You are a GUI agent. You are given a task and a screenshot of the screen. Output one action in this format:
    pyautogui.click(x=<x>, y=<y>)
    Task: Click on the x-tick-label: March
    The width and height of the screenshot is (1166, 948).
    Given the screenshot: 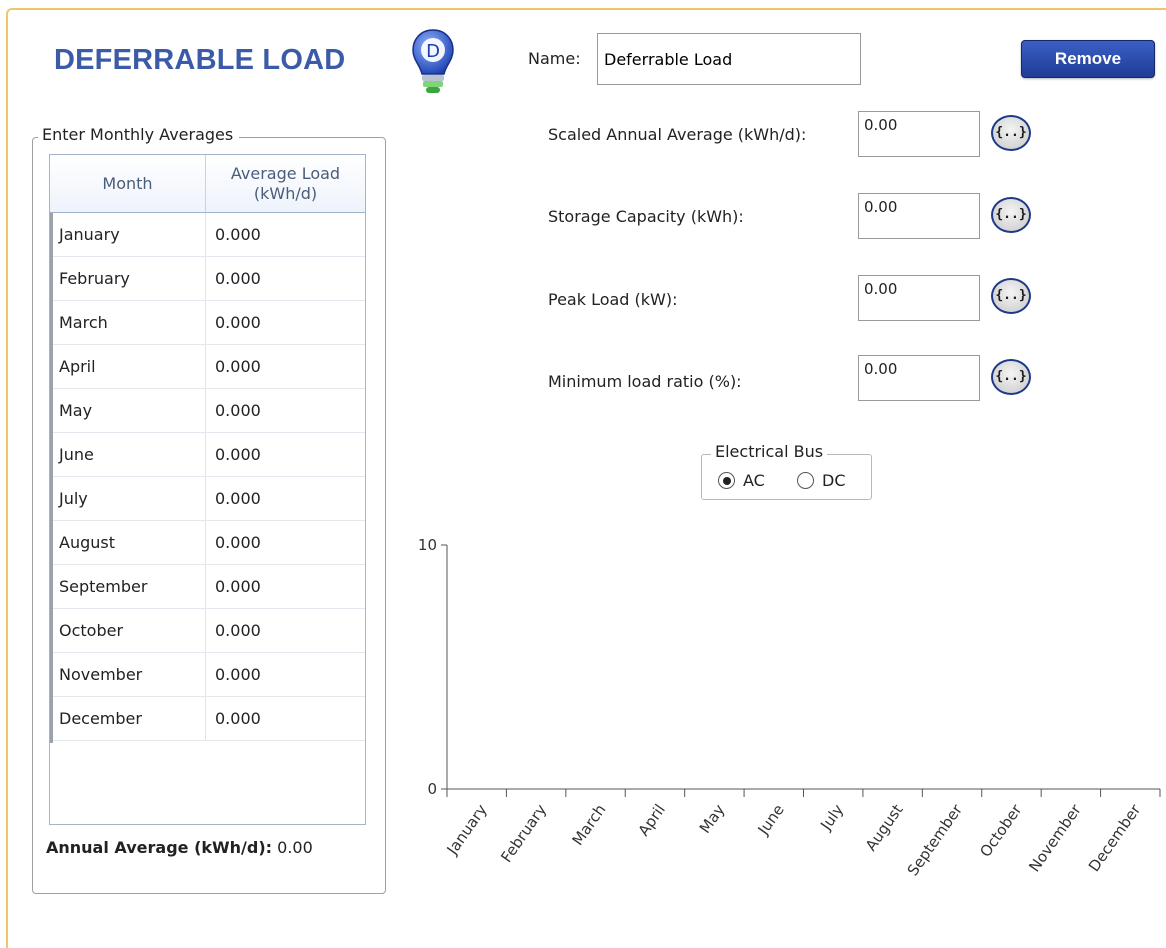 What is the action you would take?
    pyautogui.click(x=589, y=825)
    